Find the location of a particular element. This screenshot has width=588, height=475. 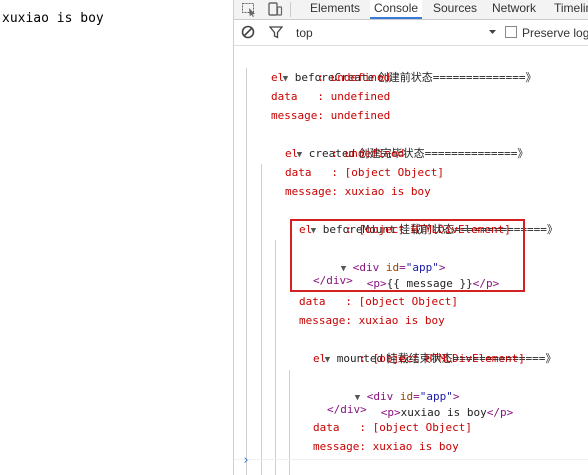

dropdown-arrow-icon is located at coordinates (492, 33).